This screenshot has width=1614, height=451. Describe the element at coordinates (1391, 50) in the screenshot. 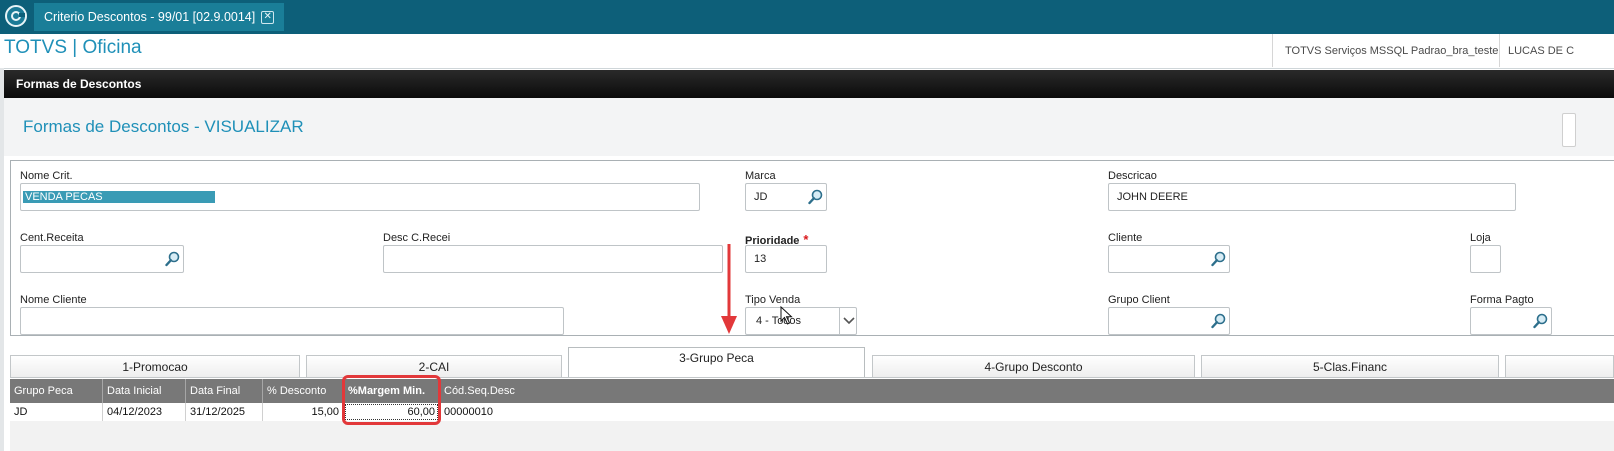

I see `server-info: TOTVS Serviços MSSQL Padrao_bra_teste` at that location.